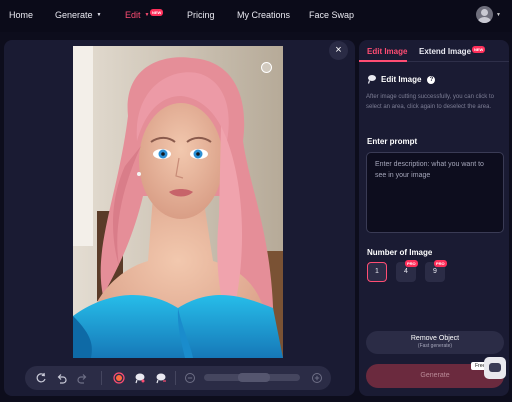  I want to click on remove-object-button: Remove Object (Fast generate), so click(435, 342).